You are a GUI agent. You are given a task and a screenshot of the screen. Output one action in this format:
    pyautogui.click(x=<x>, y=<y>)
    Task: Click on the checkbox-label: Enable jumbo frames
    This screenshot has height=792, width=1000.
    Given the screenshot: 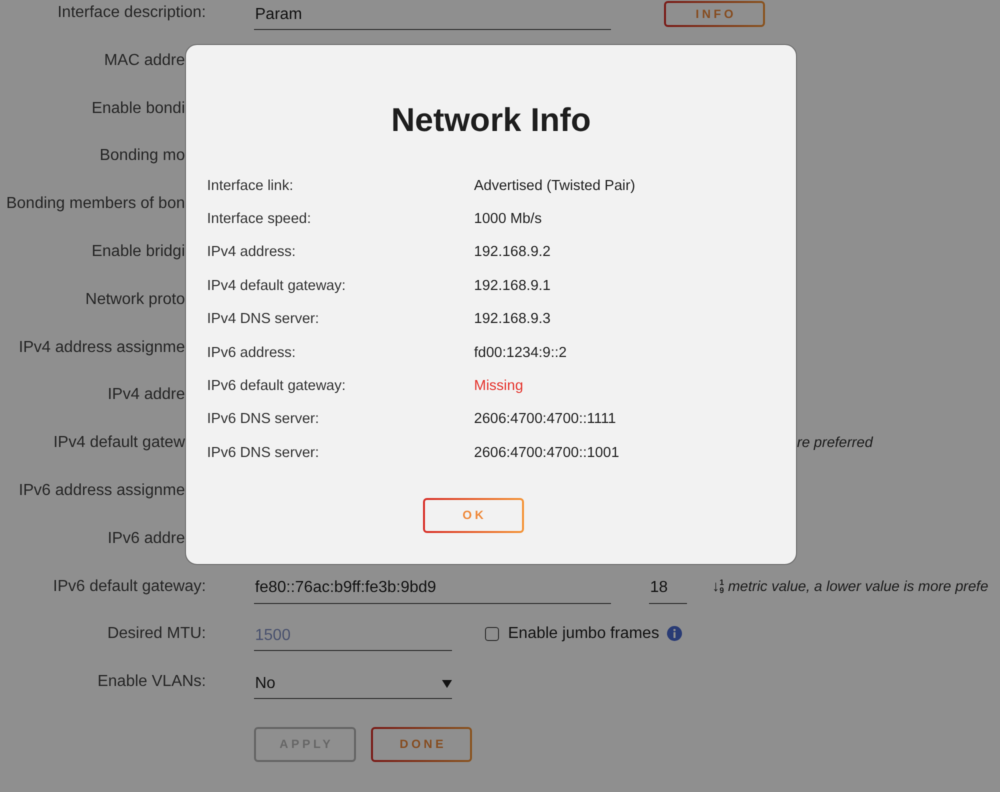 What is the action you would take?
    pyautogui.click(x=584, y=634)
    